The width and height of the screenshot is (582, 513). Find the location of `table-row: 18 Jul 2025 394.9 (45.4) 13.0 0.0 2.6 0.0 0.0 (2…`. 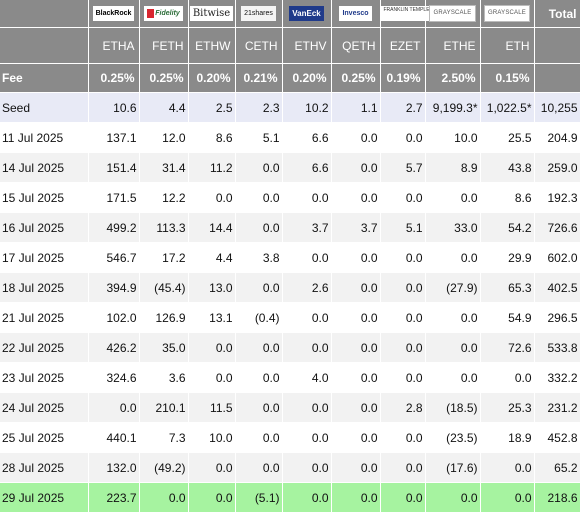

table-row: 18 Jul 2025 394.9 (45.4) 13.0 0.0 2.6 0.0 0.0 (2… is located at coordinates (290, 287).